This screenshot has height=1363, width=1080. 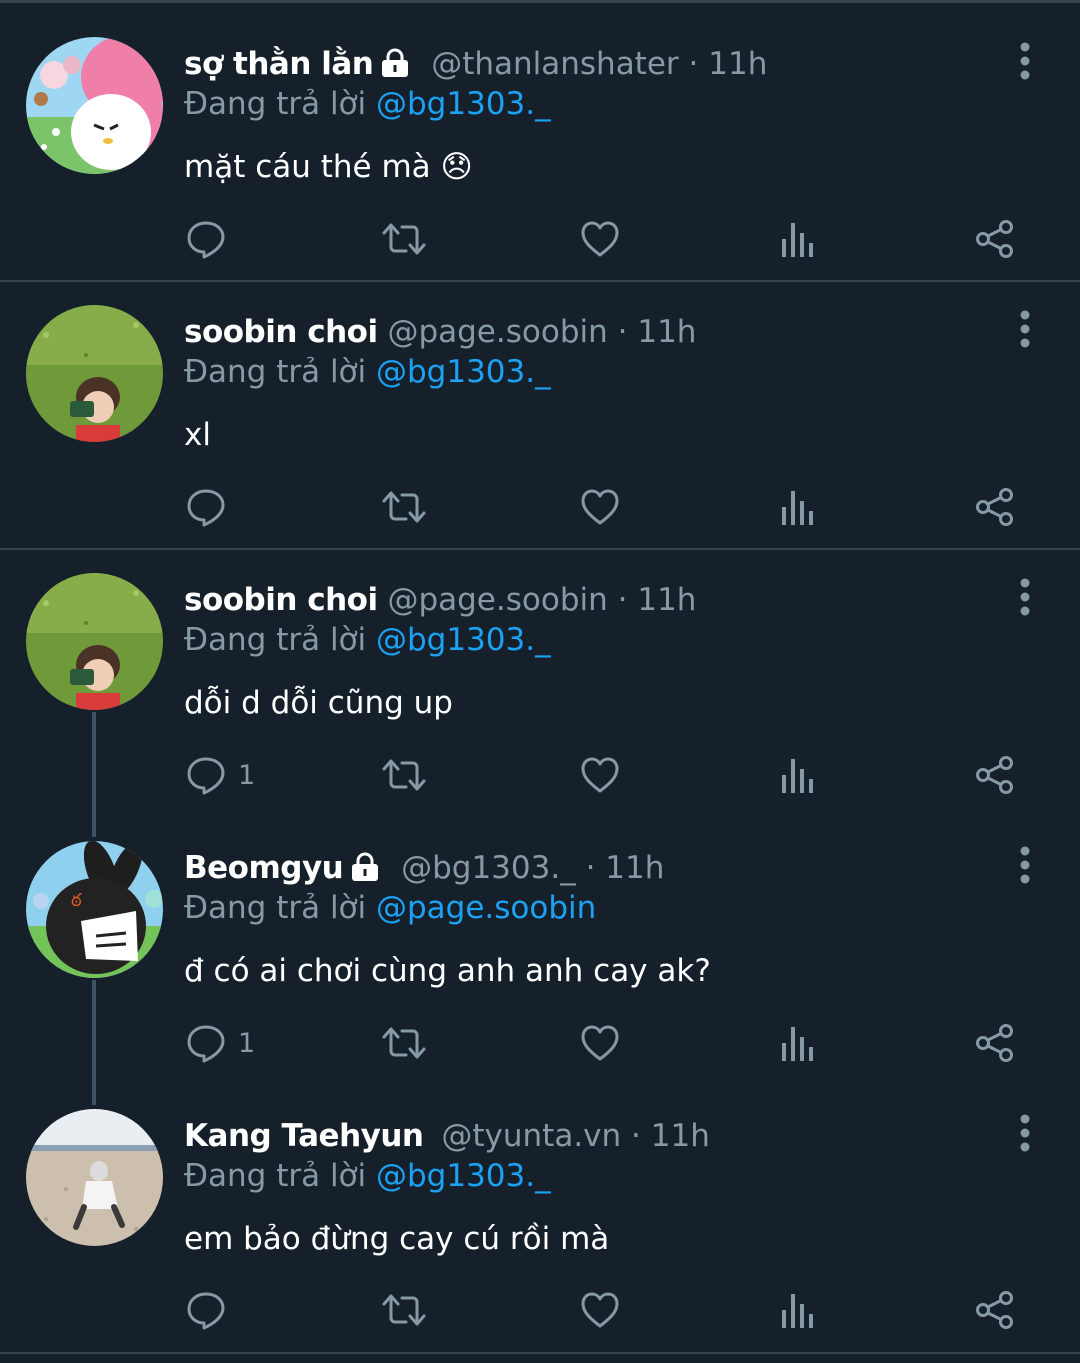 I want to click on tweet-header: Kang Taehyun @tyunta.vn · 11h, so click(x=447, y=1136).